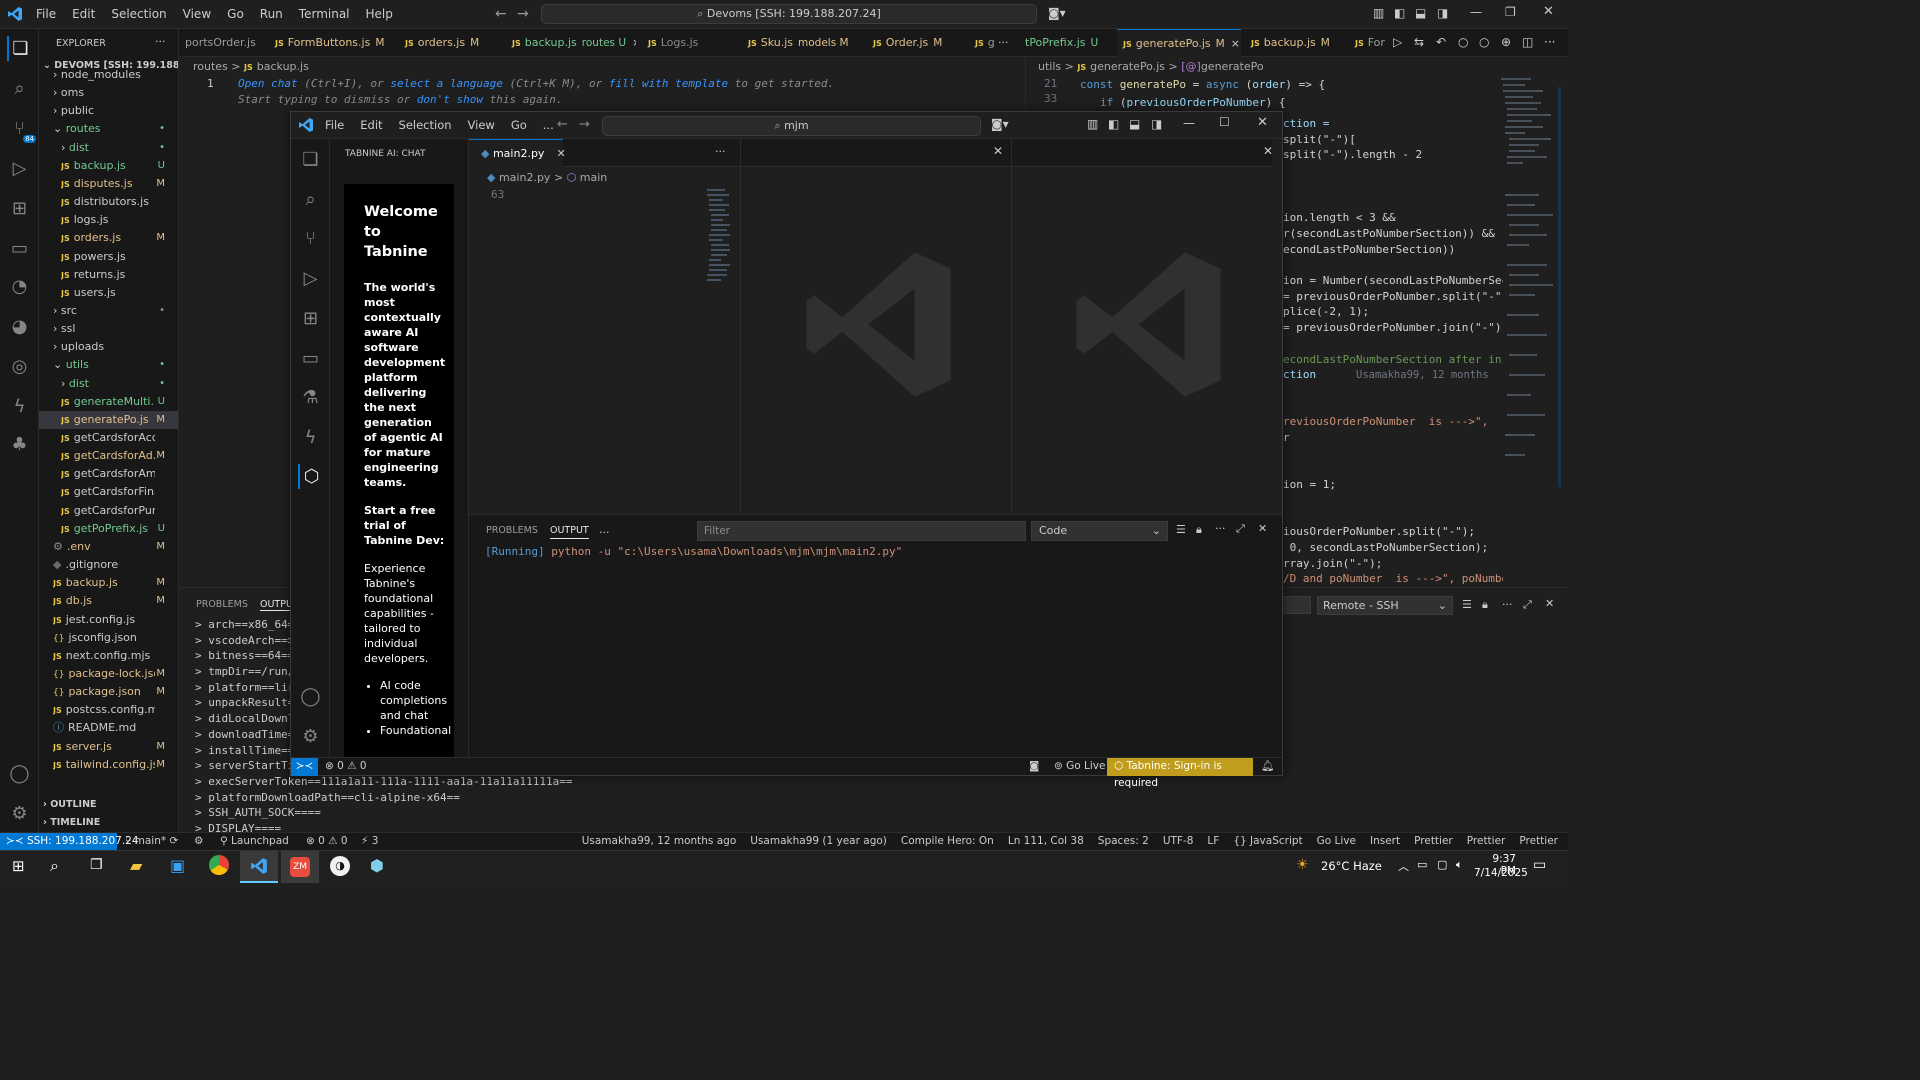  What do you see at coordinates (108, 529) in the screenshot?
I see `file-item: JS getPoPrefix.js U` at bounding box center [108, 529].